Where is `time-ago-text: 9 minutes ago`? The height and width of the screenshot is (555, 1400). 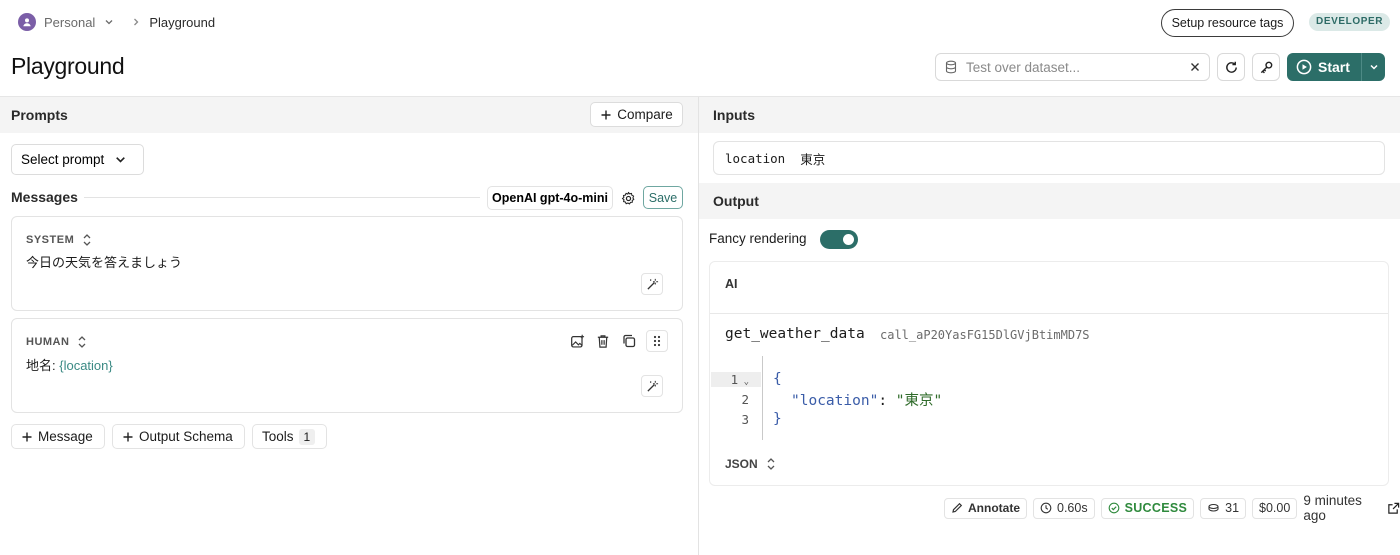 time-ago-text: 9 minutes ago is located at coordinates (1332, 508).